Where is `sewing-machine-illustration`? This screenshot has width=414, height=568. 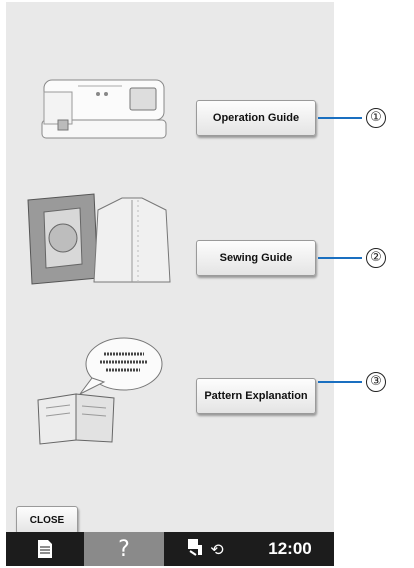 sewing-machine-illustration is located at coordinates (103, 107).